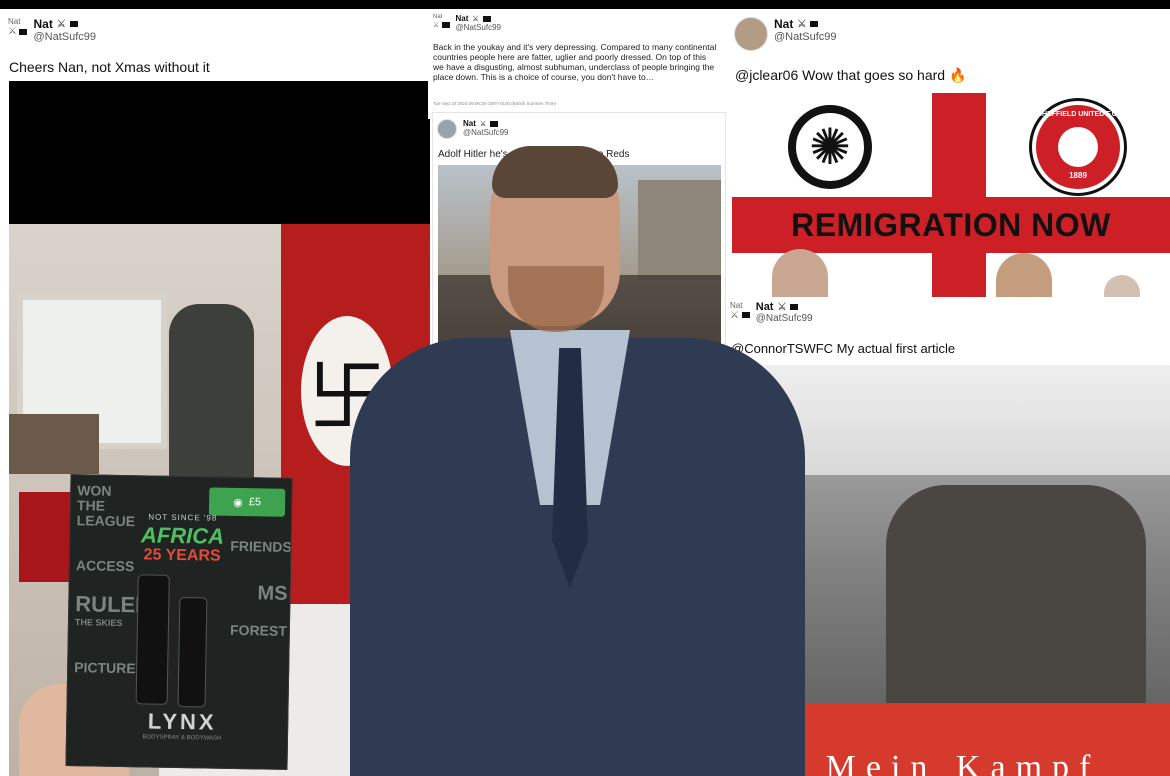 The image size is (1170, 776). Describe the element at coordinates (106, 521) in the screenshot. I see `collage-word: LEAGUE` at that location.